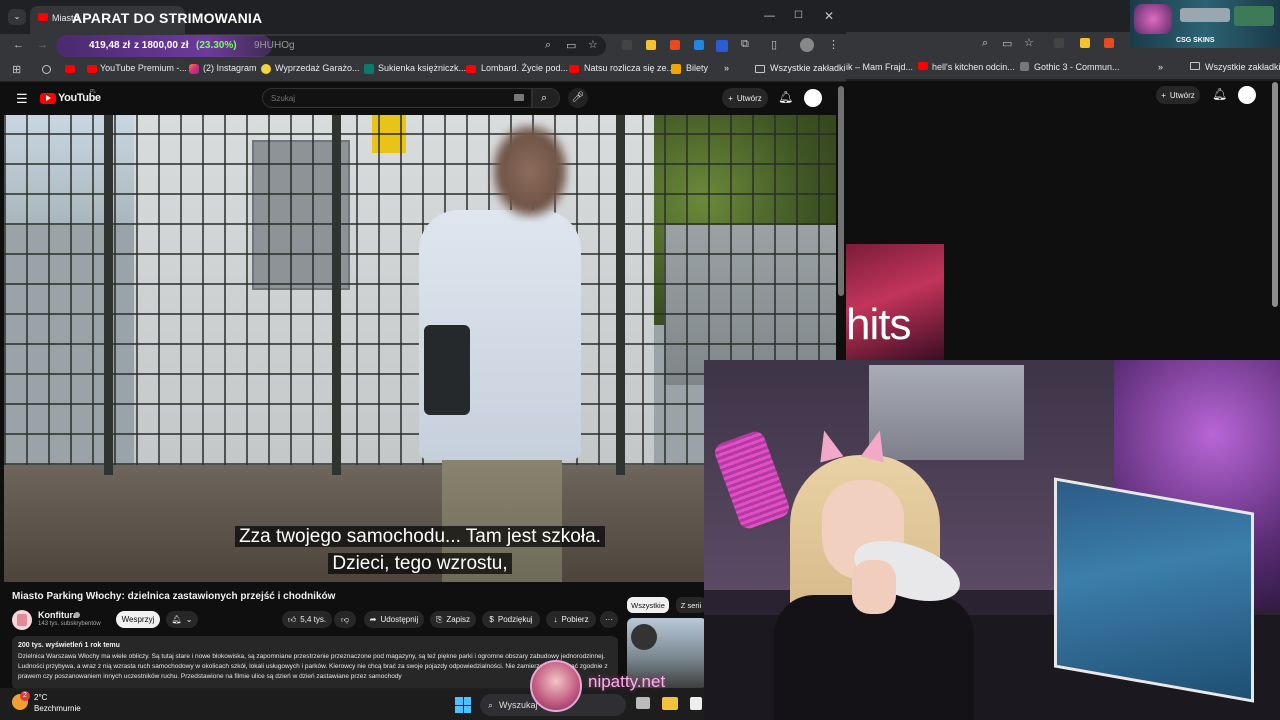  Describe the element at coordinates (648, 605) in the screenshot. I see `chip-all: Wszystkie` at that location.